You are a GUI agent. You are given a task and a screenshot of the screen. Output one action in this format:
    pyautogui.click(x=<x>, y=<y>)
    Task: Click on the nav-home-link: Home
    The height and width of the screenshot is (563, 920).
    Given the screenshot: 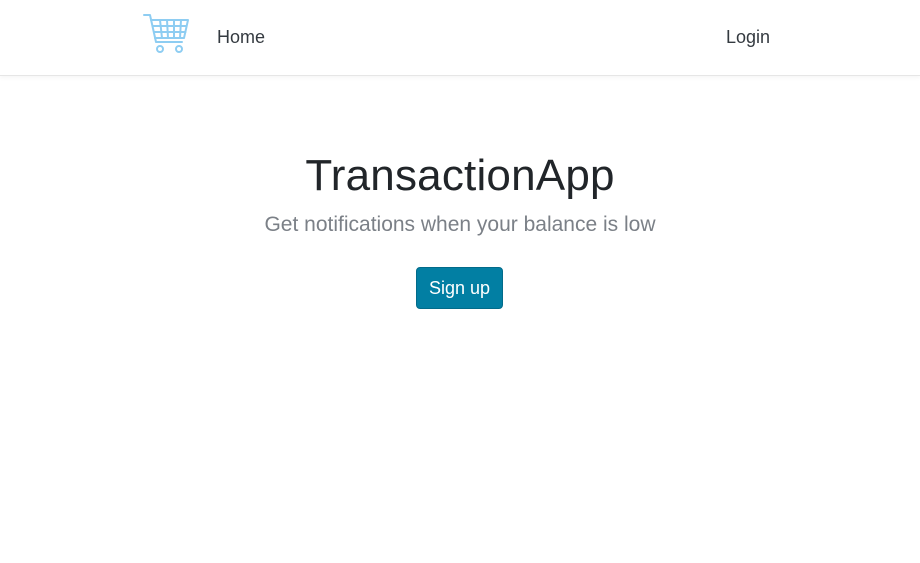 What is the action you would take?
    pyautogui.click(x=241, y=37)
    